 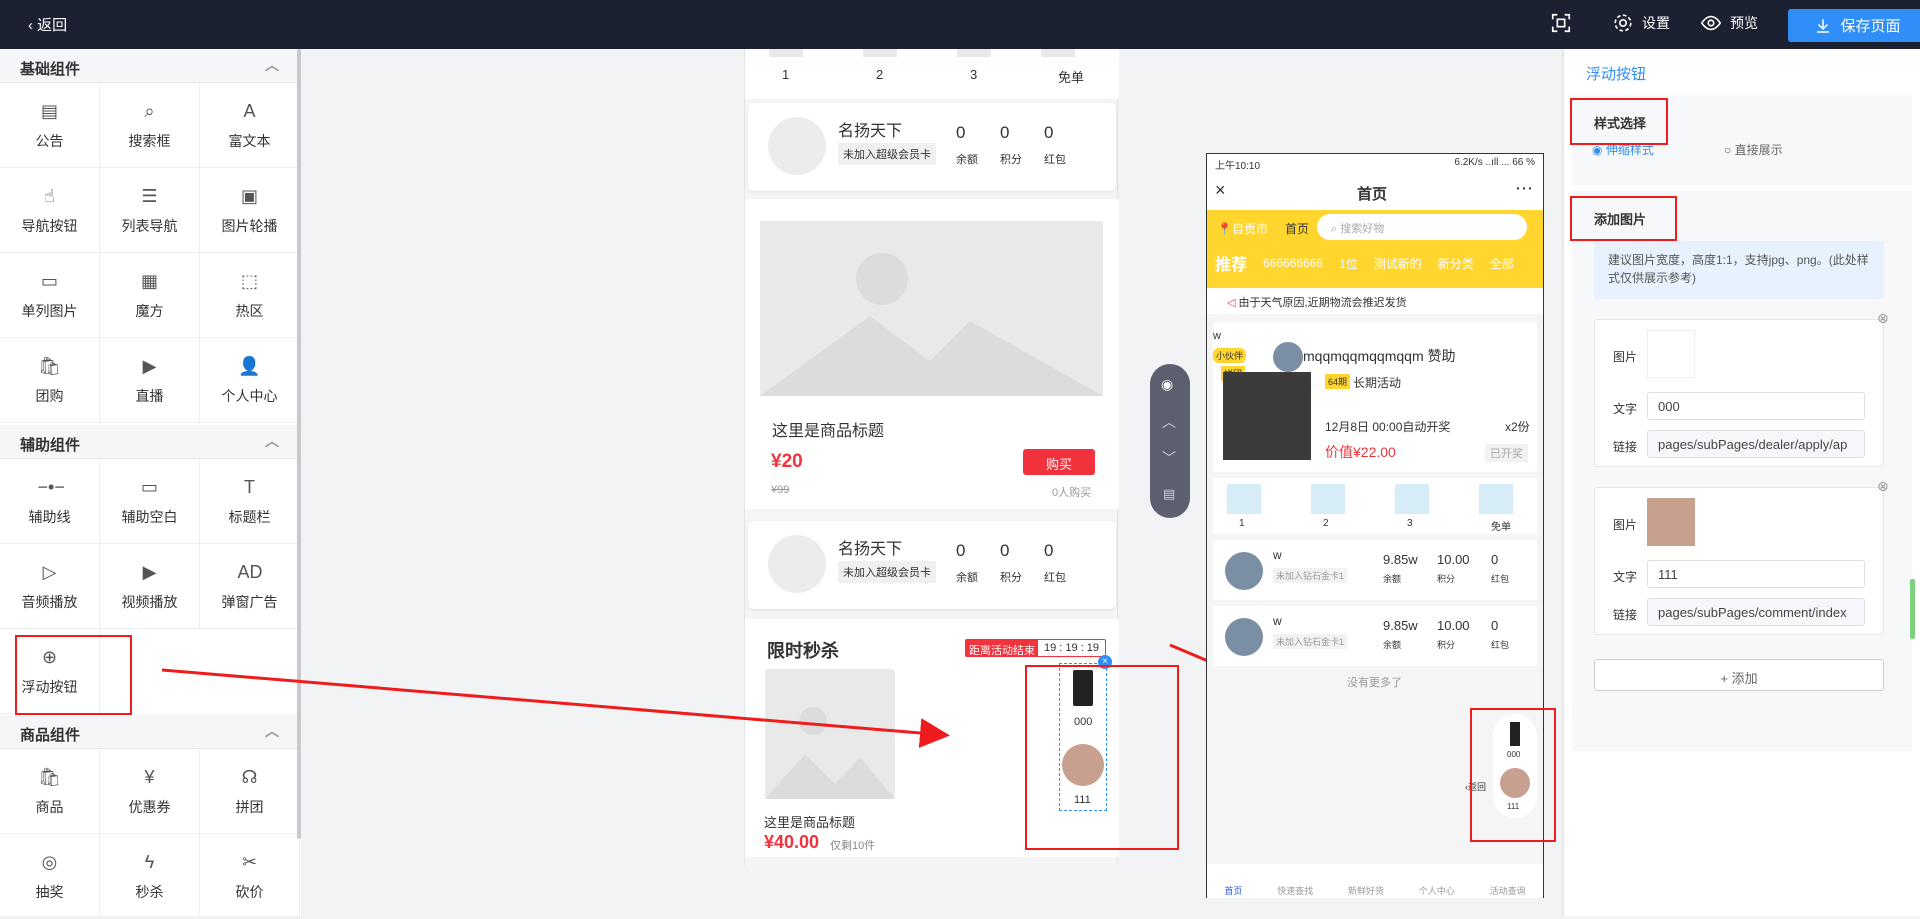 I want to click on right-scrollbar, so click(x=1912, y=609).